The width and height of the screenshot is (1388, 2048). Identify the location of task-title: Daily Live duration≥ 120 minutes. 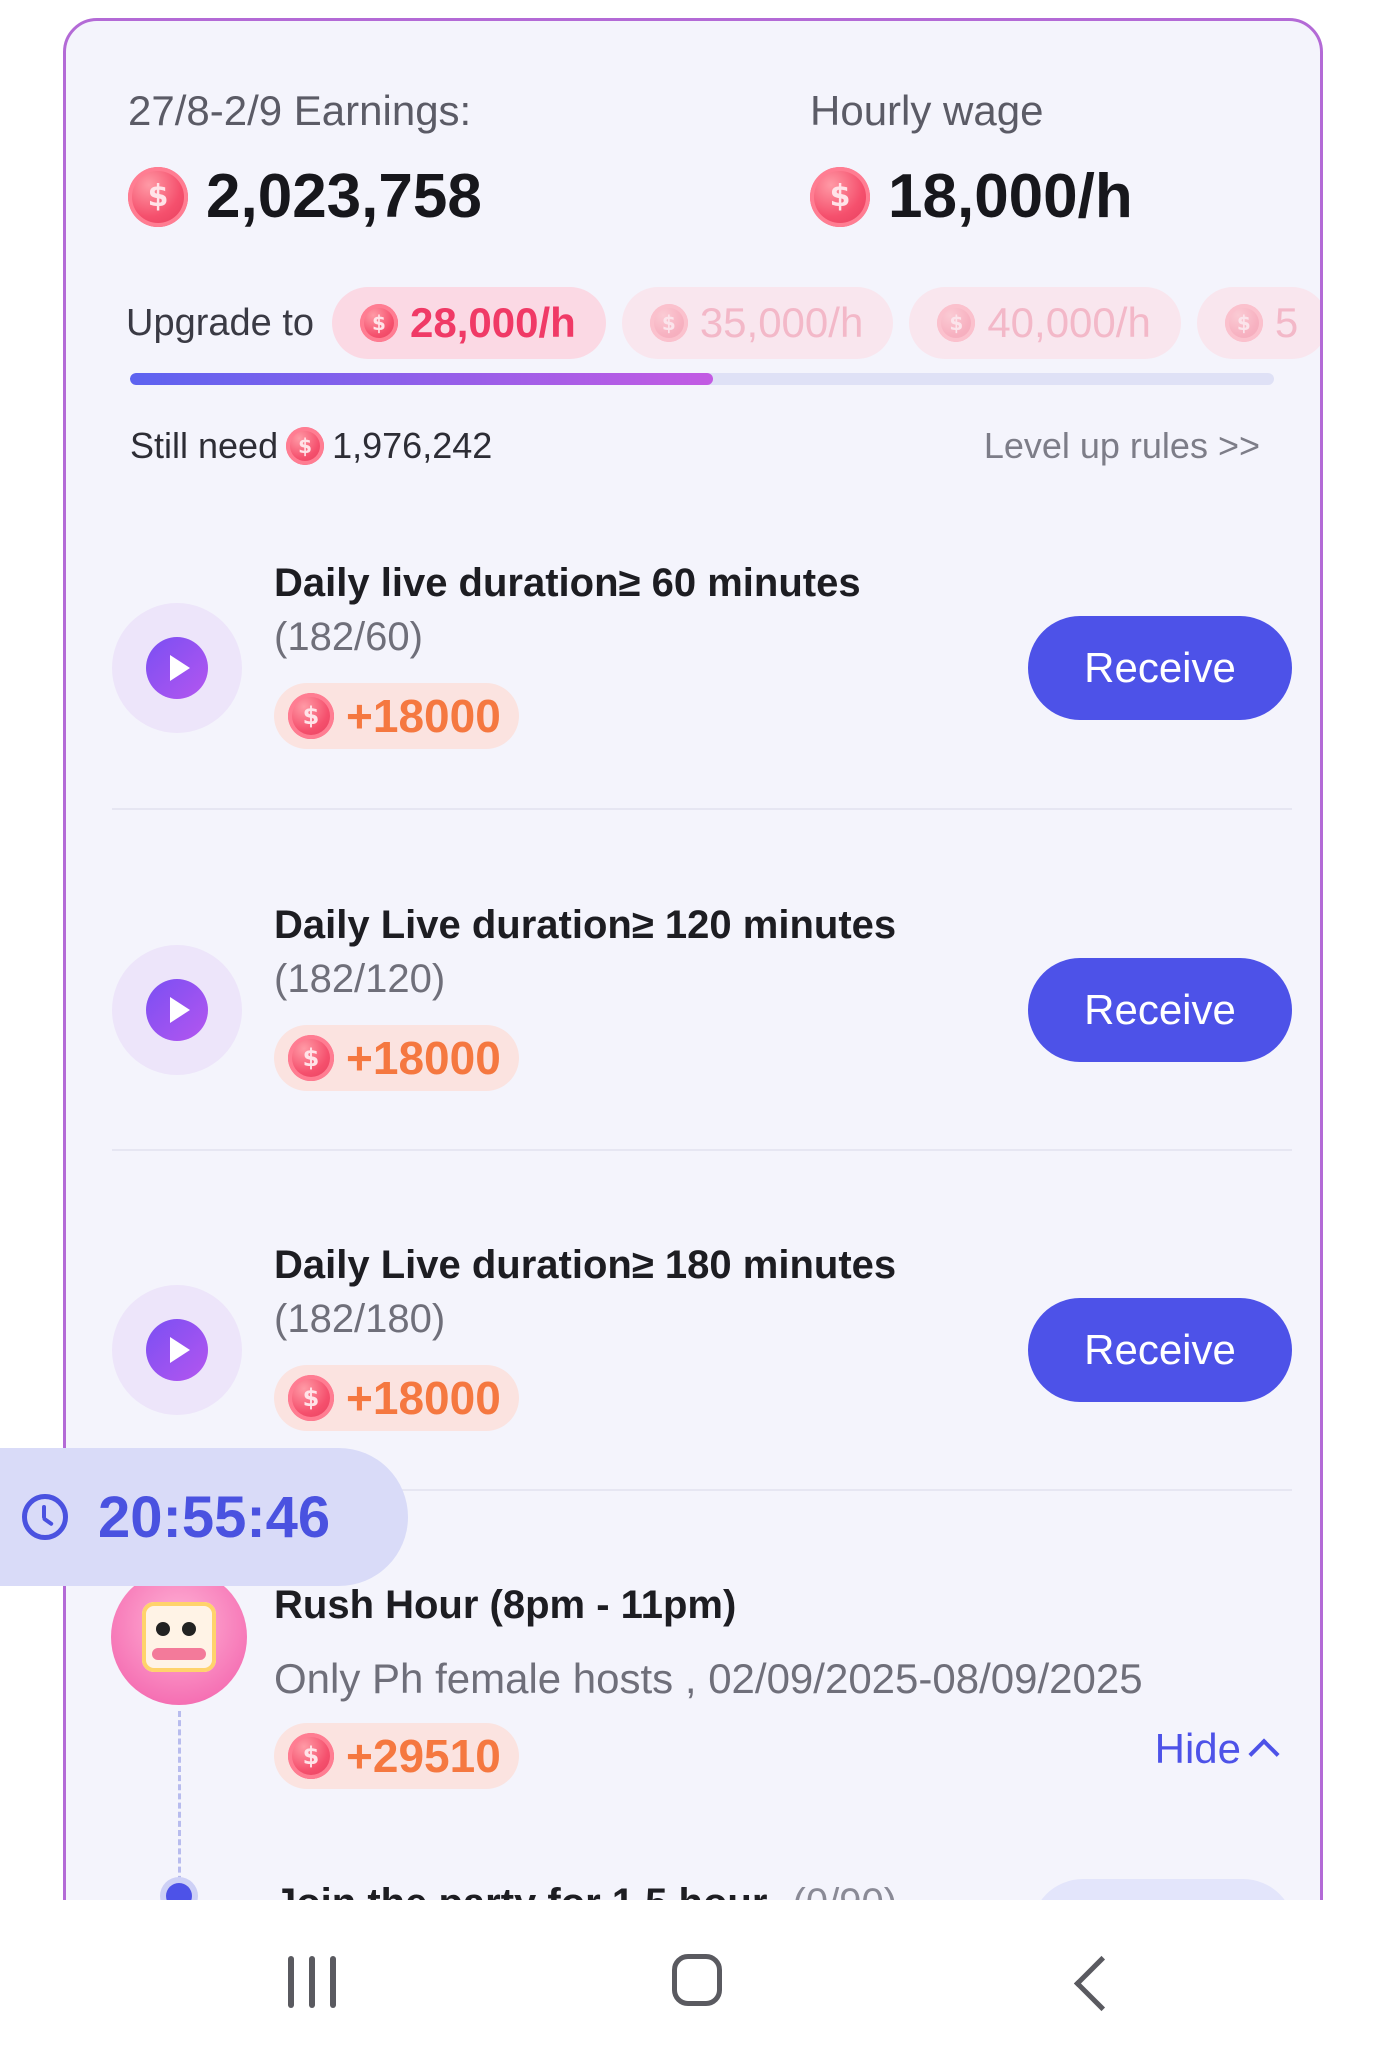
(585, 925).